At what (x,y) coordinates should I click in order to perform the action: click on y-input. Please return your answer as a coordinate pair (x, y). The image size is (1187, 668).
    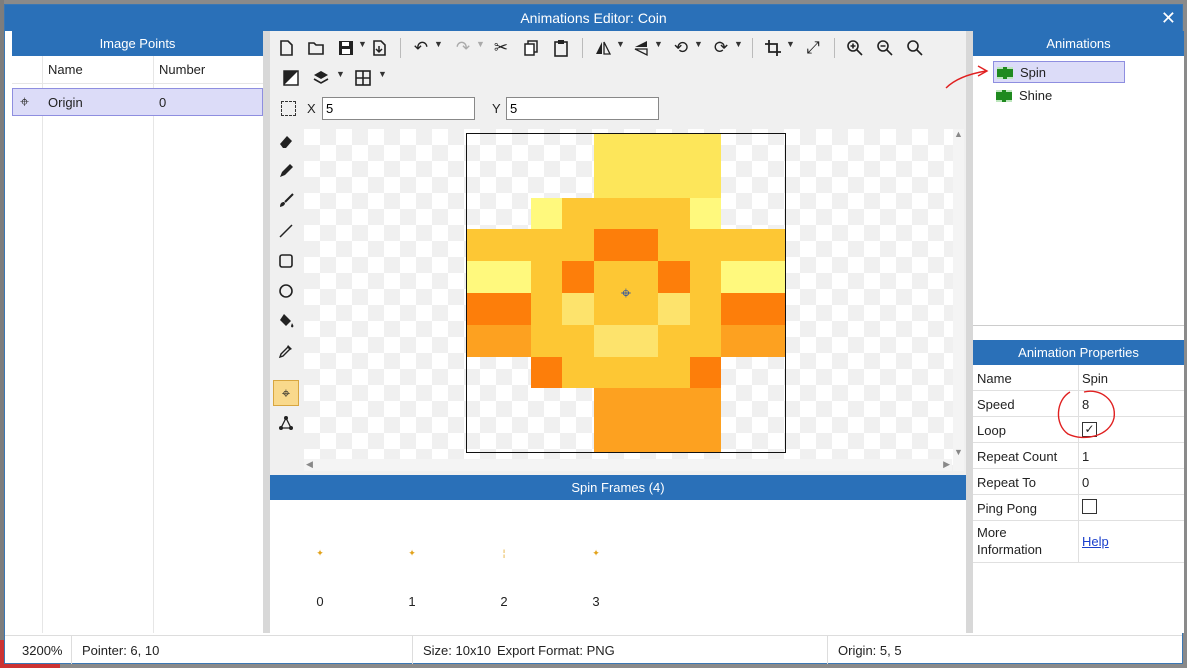
    Looking at the image, I should click on (582, 108).